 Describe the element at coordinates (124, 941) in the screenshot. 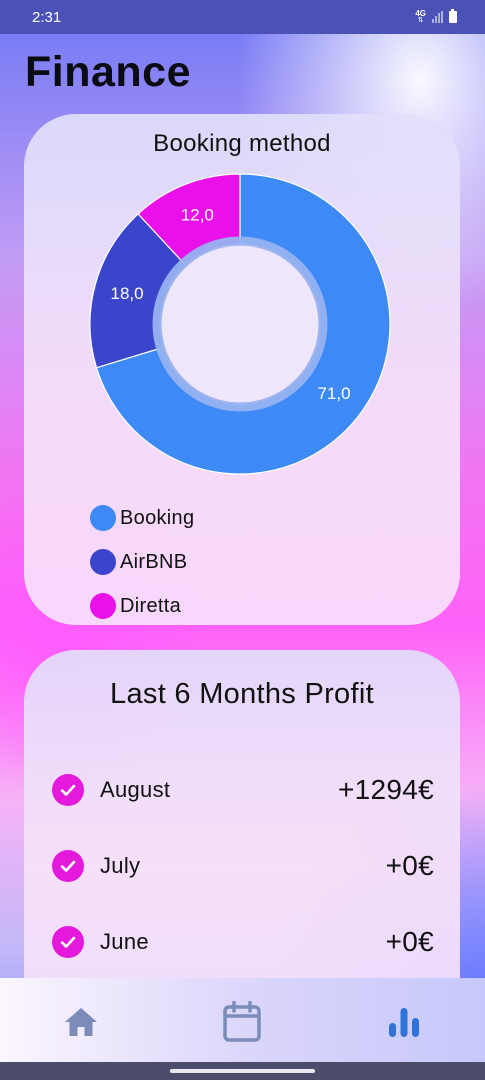

I see `month-label: June` at that location.